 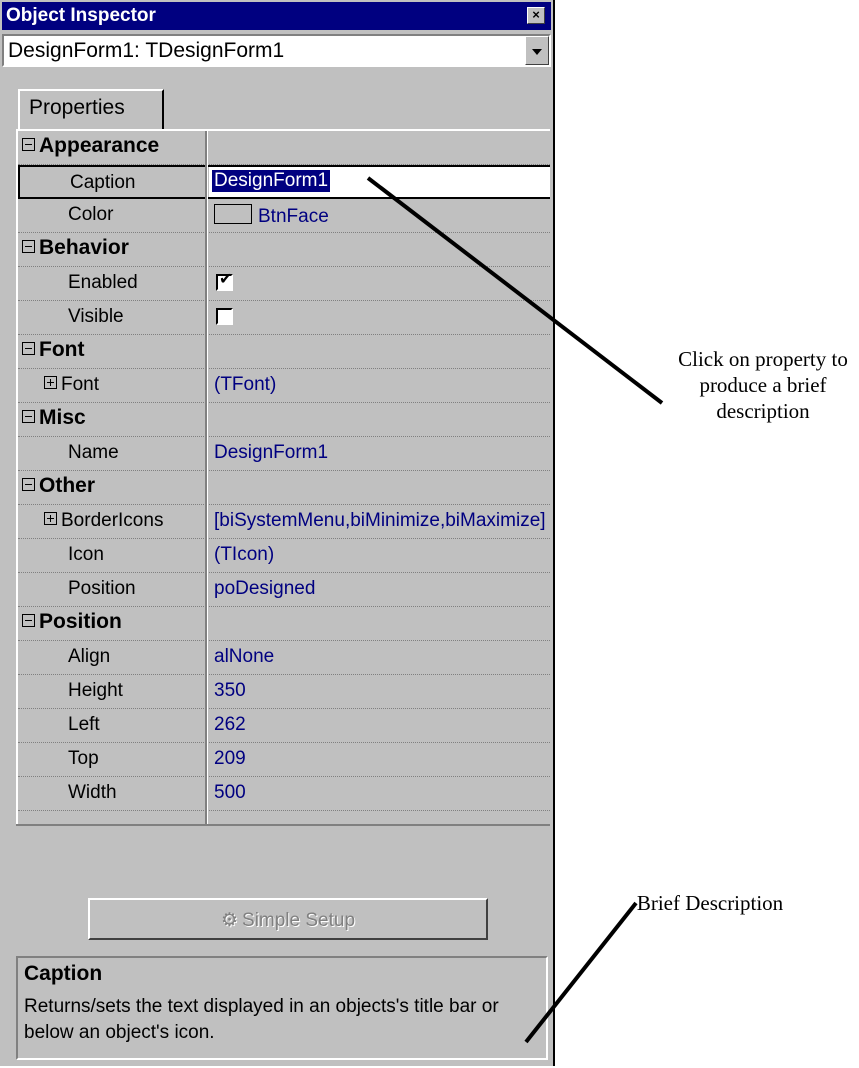 What do you see at coordinates (83, 758) in the screenshot?
I see `property-name: Top` at bounding box center [83, 758].